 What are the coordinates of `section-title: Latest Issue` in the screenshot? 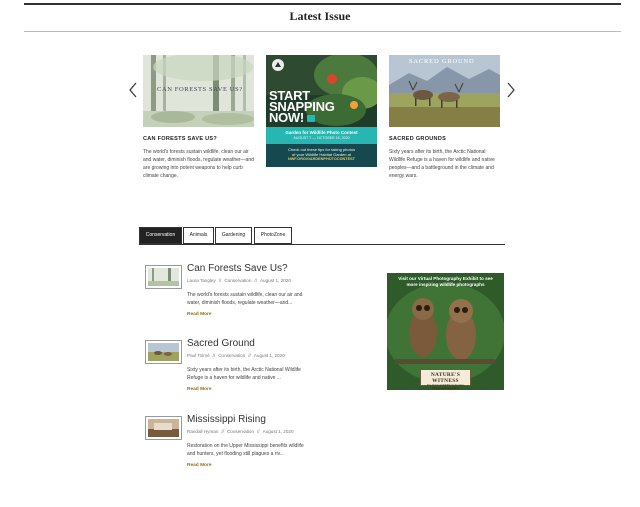 It's located at (320, 16).